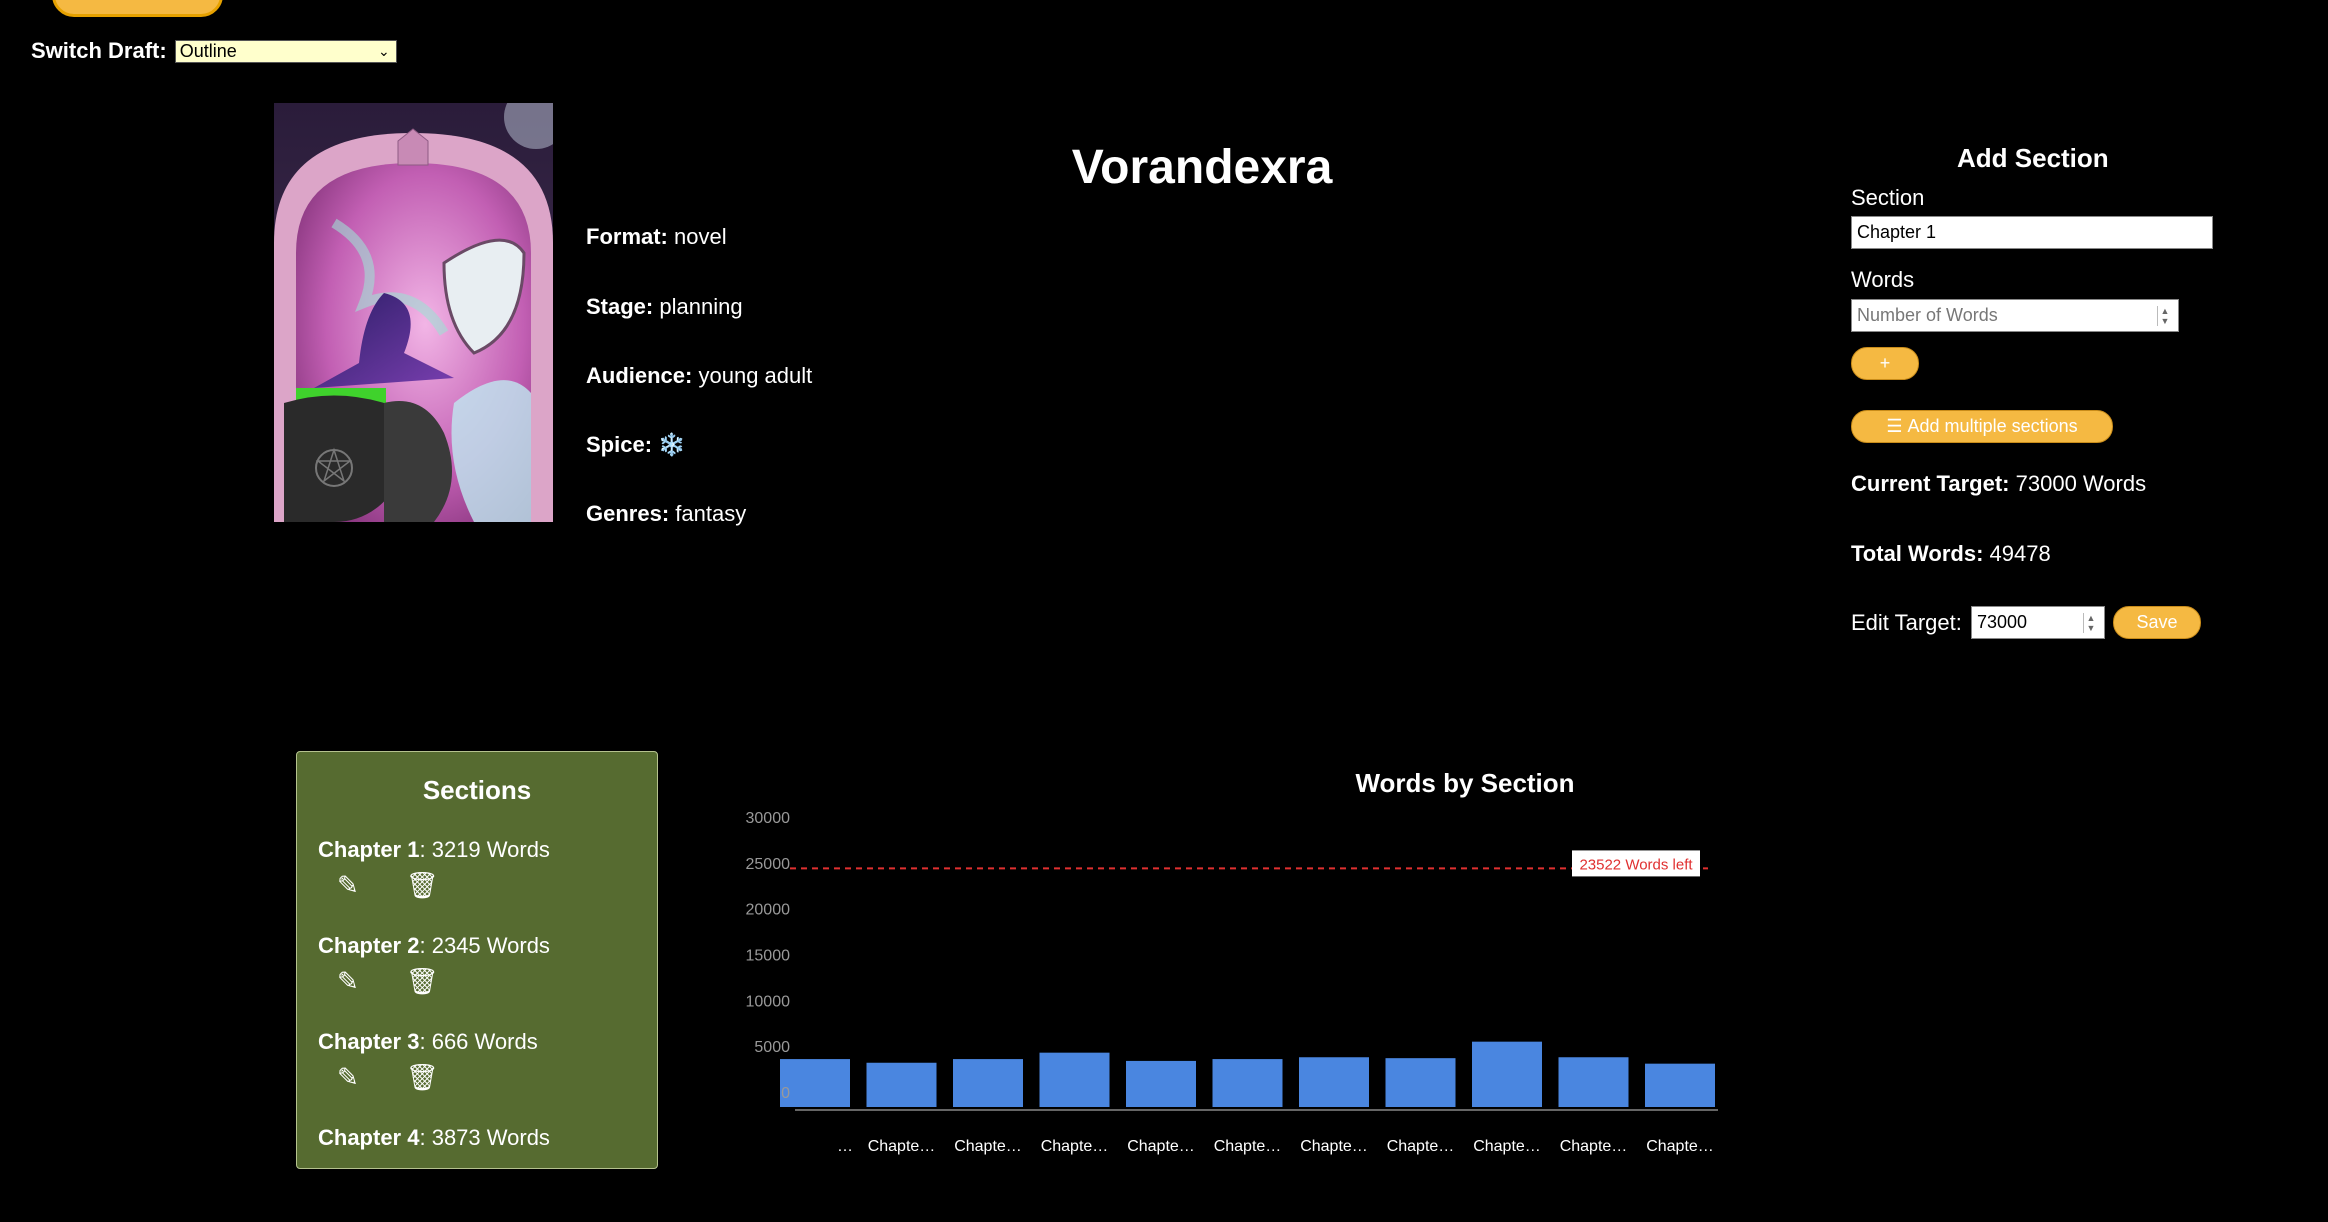 The width and height of the screenshot is (2328, 1222). Describe the element at coordinates (2002, 622) in the screenshot. I see `edit-target-value: 73000` at that location.